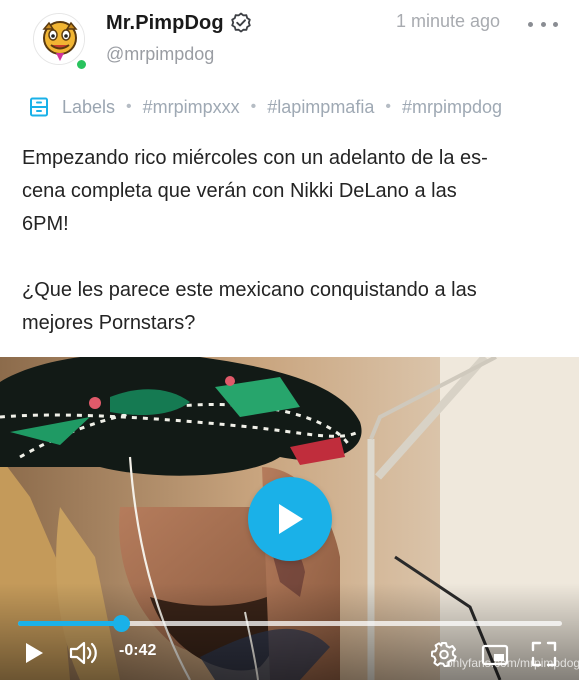  Describe the element at coordinates (60, 42) in the screenshot. I see `avatar` at that location.